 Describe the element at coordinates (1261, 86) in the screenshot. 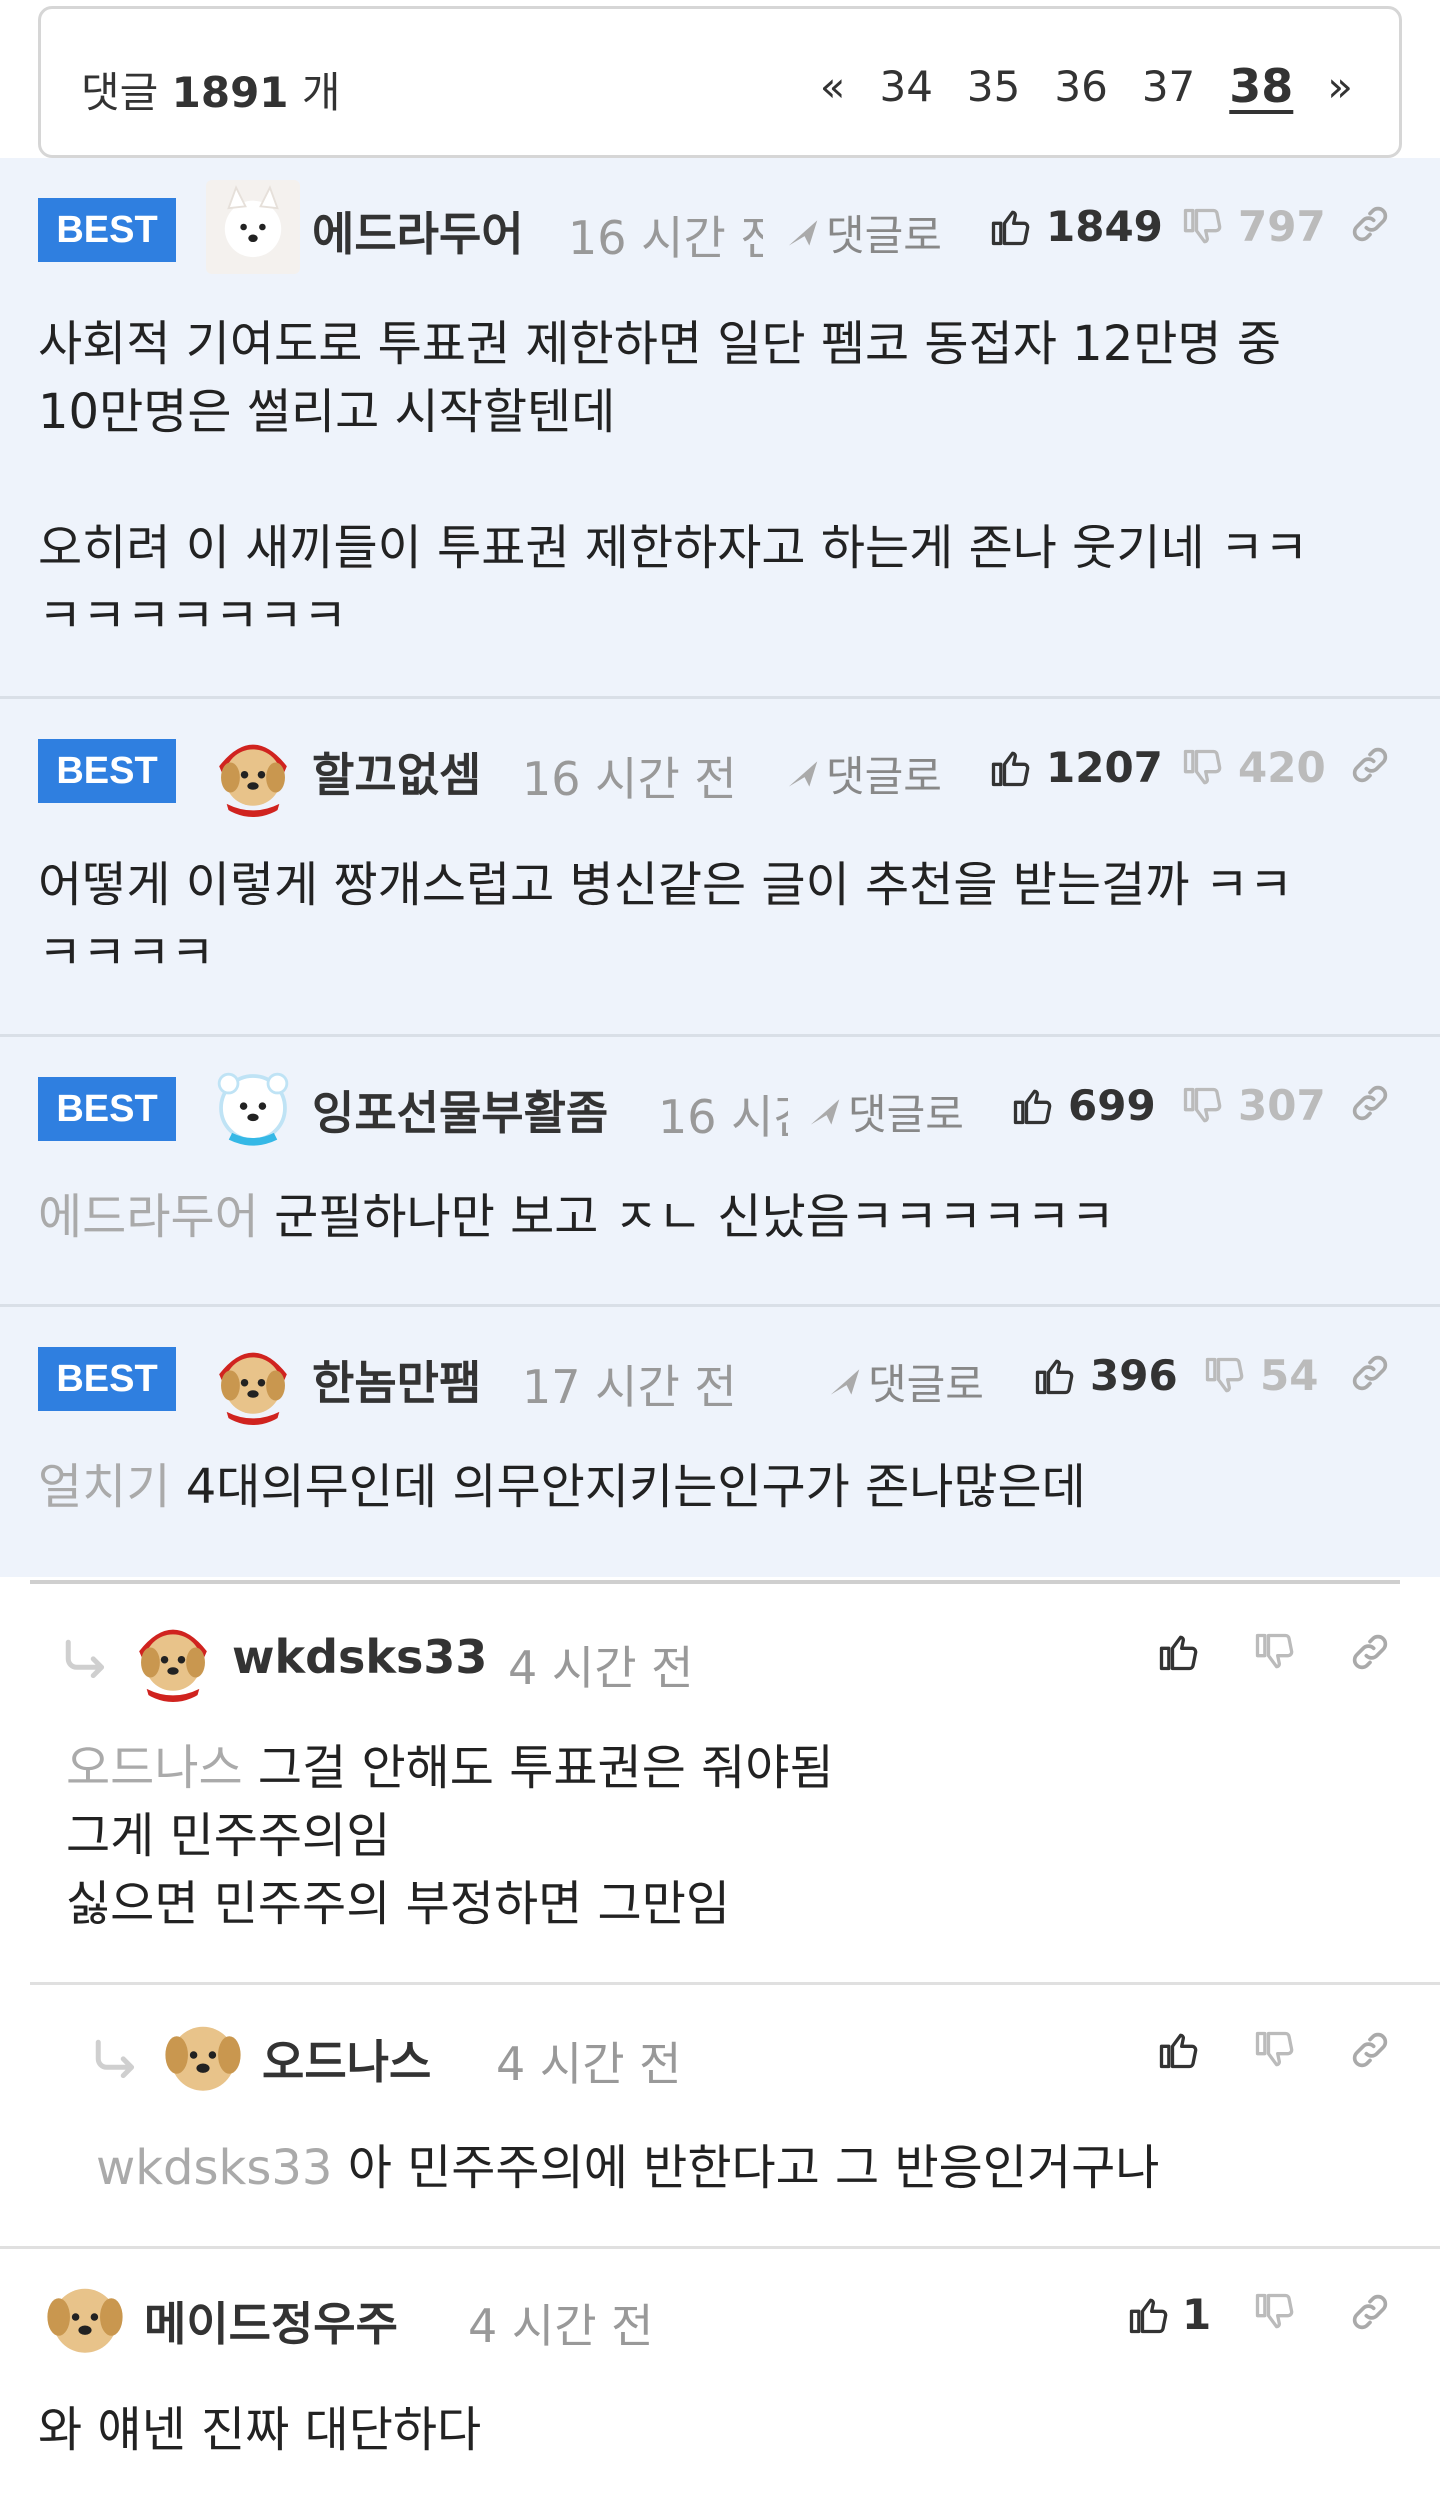

I see `current-page: 38` at that location.